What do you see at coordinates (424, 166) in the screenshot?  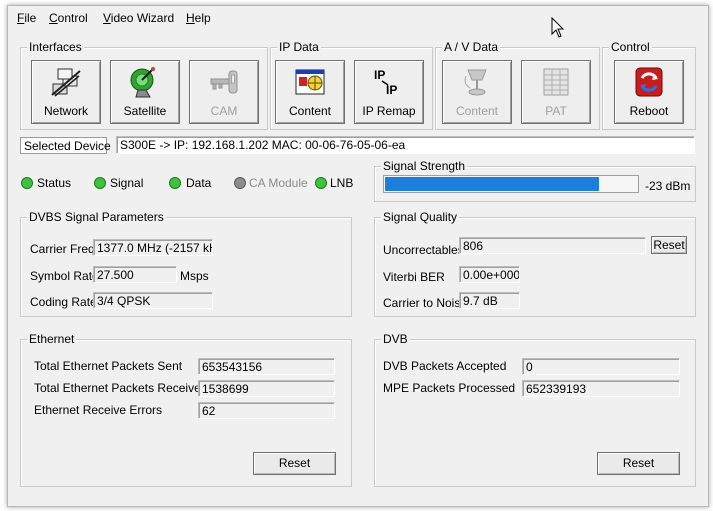 I see `signal-strength-title: Signal Strength` at bounding box center [424, 166].